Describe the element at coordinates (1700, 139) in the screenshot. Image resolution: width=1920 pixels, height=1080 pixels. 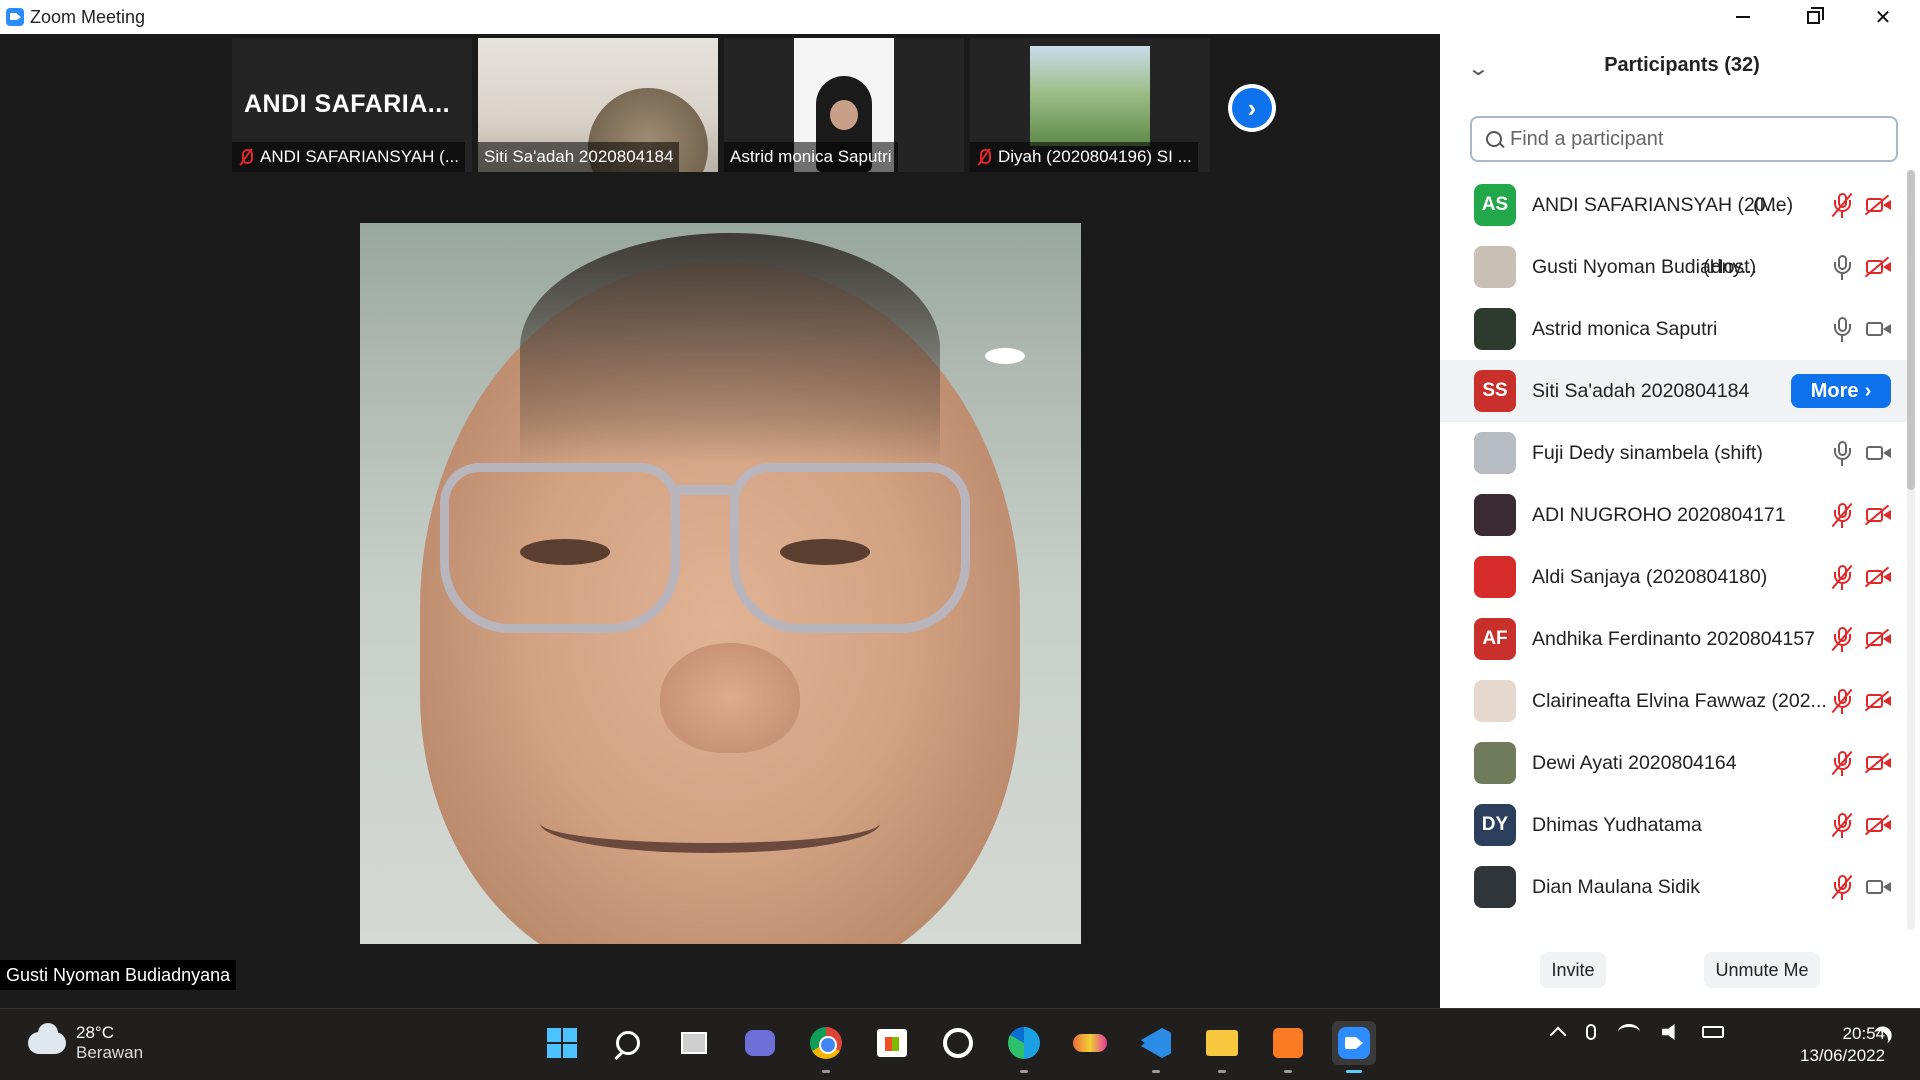
I see `participant-search-input` at that location.